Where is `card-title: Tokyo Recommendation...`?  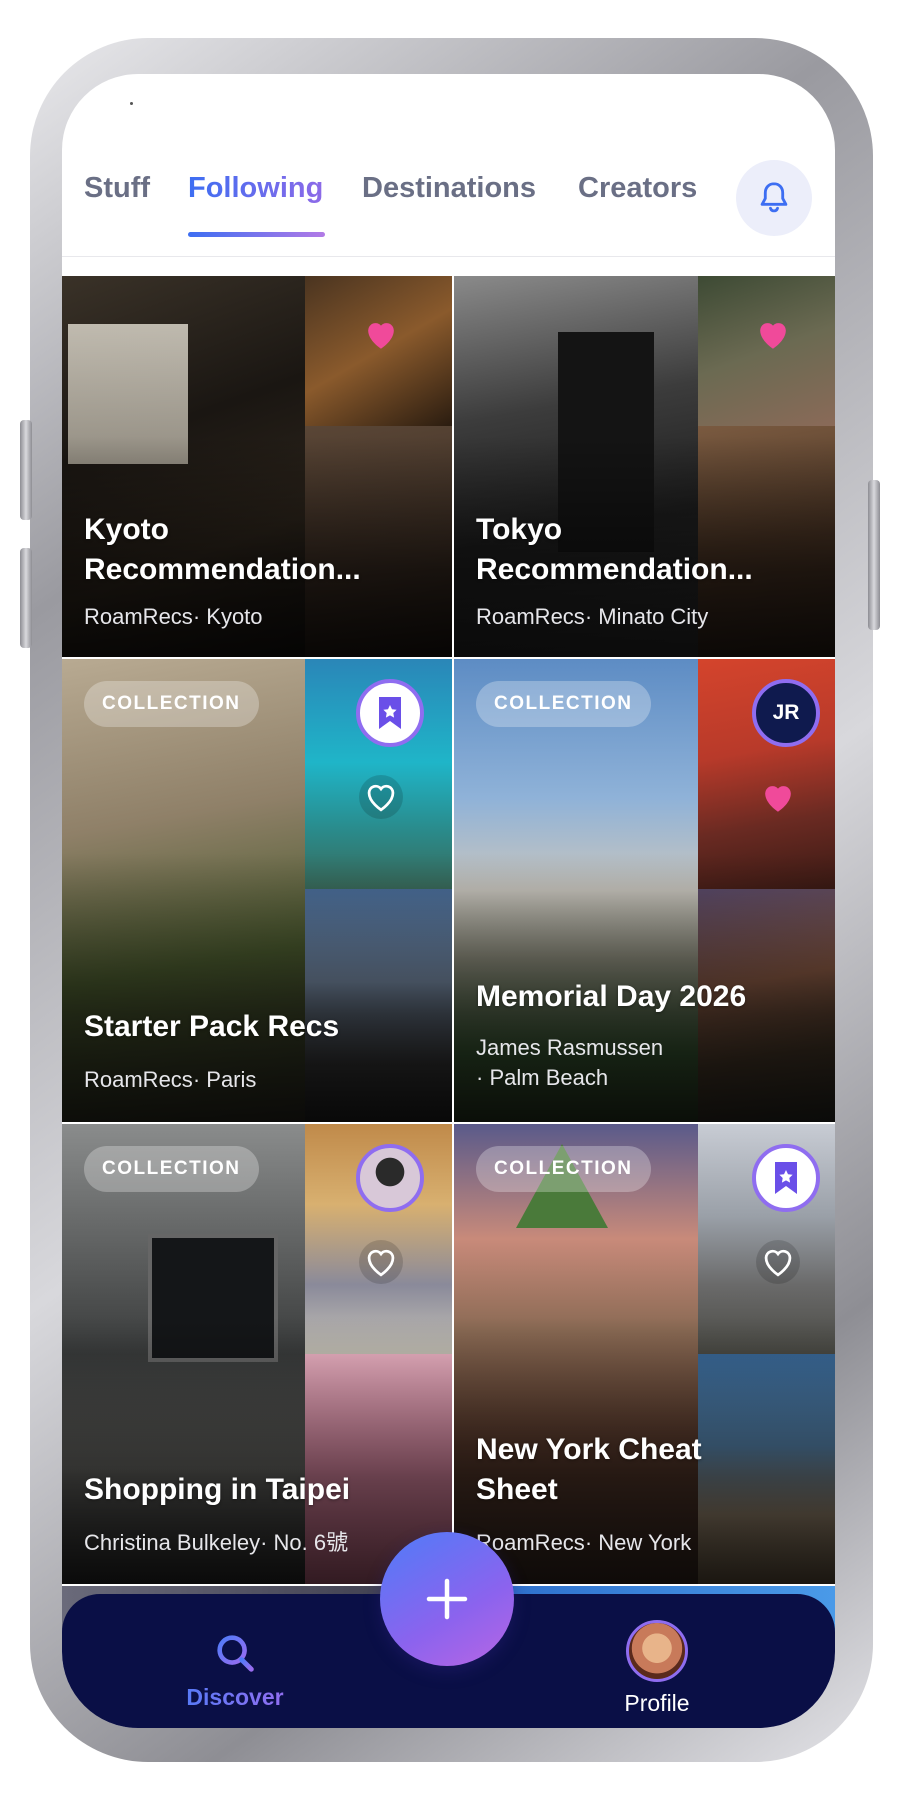
card-title: Tokyo Recommendation... is located at coordinates (614, 549).